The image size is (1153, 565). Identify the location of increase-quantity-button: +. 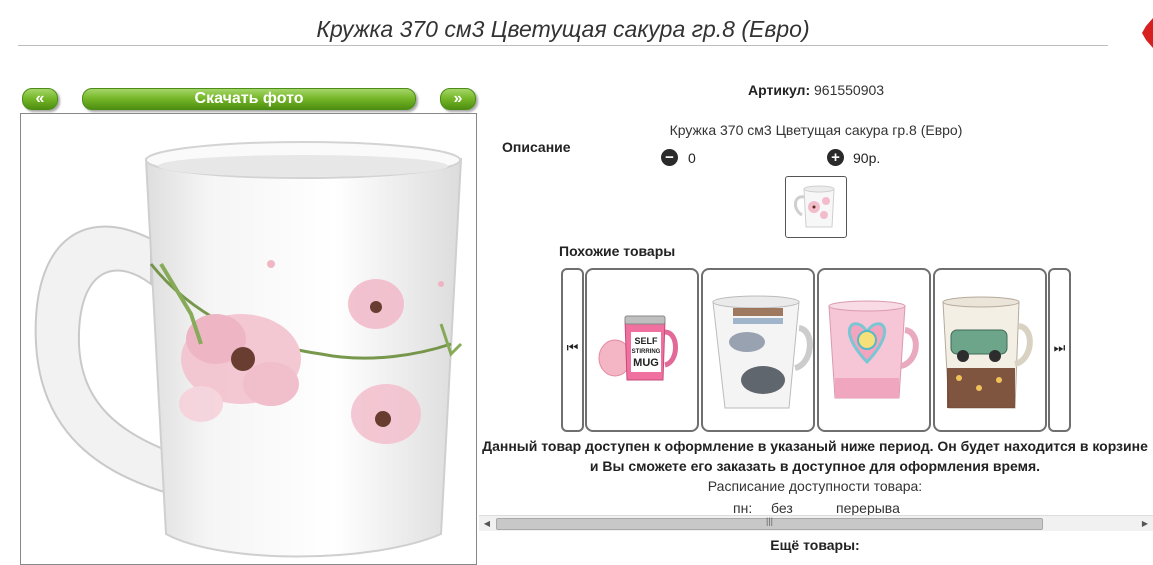
(835, 157).